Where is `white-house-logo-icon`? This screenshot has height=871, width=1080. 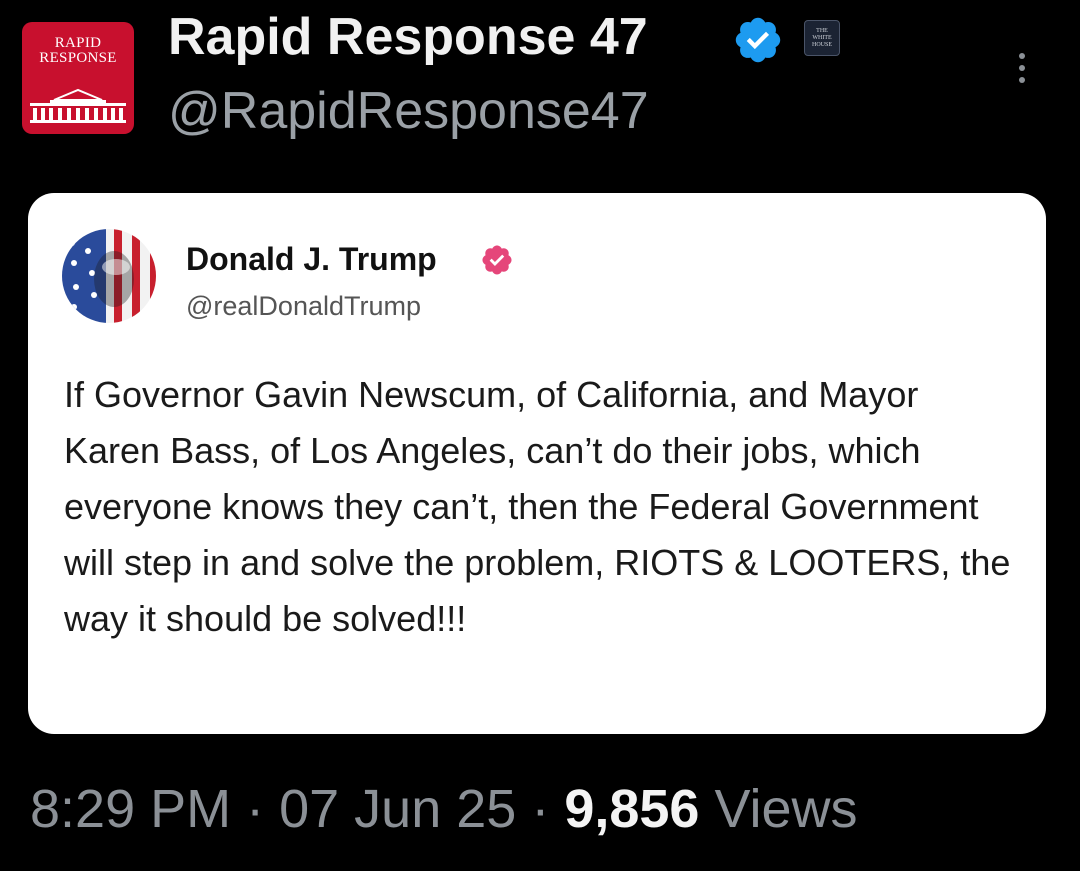 white-house-logo-icon is located at coordinates (78, 105).